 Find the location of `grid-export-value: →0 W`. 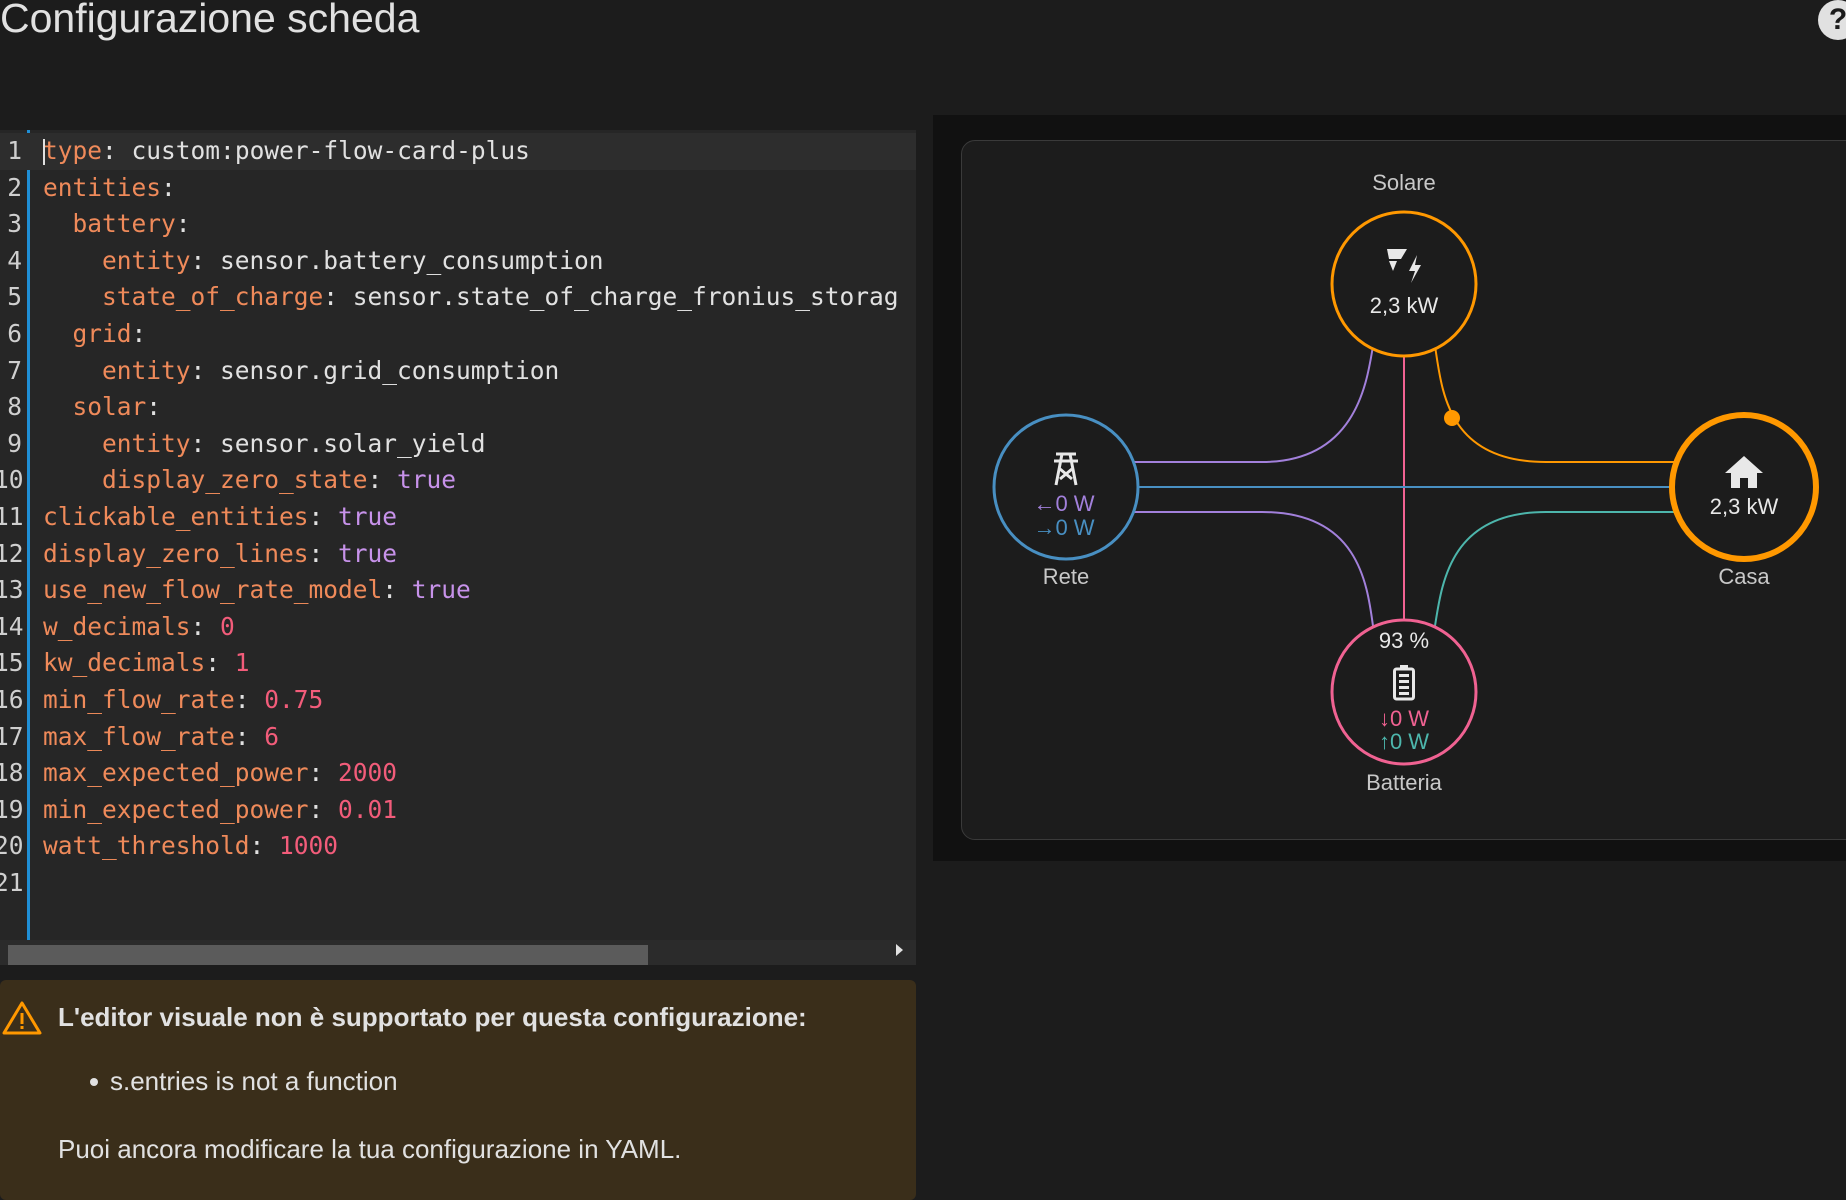

grid-export-value: →0 W is located at coordinates (1064, 528).